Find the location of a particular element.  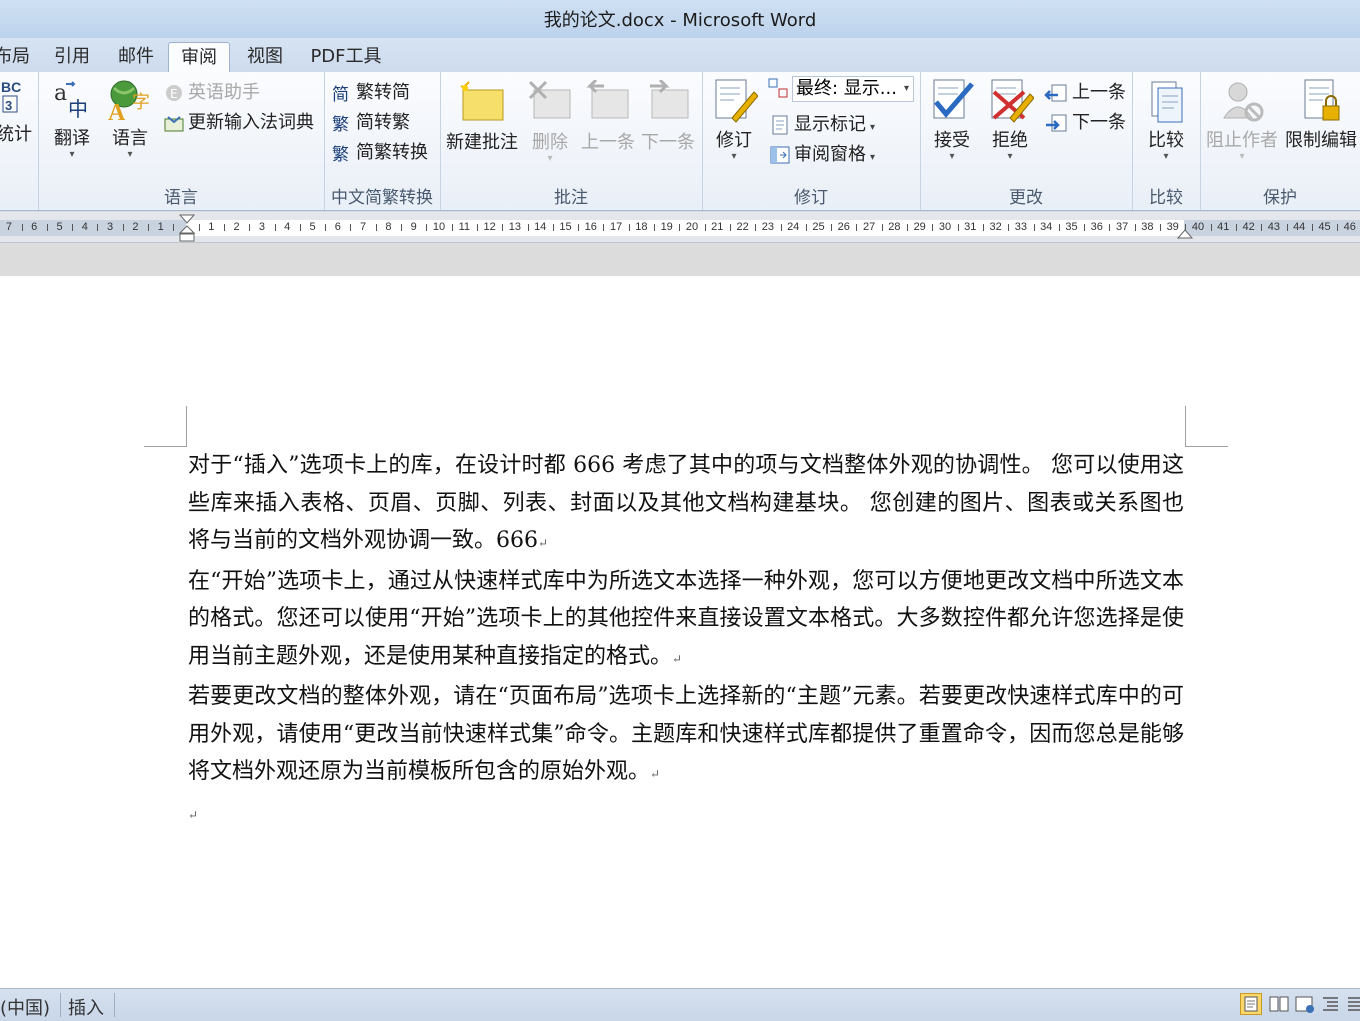

ruler-number: 34 is located at coordinates (1046, 227).